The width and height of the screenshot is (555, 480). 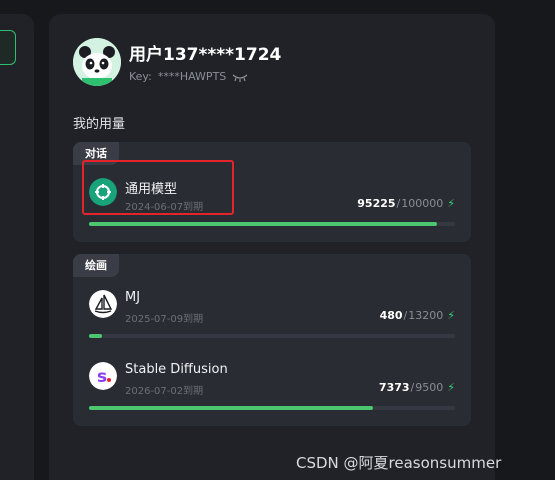 What do you see at coordinates (426, 315) in the screenshot?
I see `total-count: 13200` at bounding box center [426, 315].